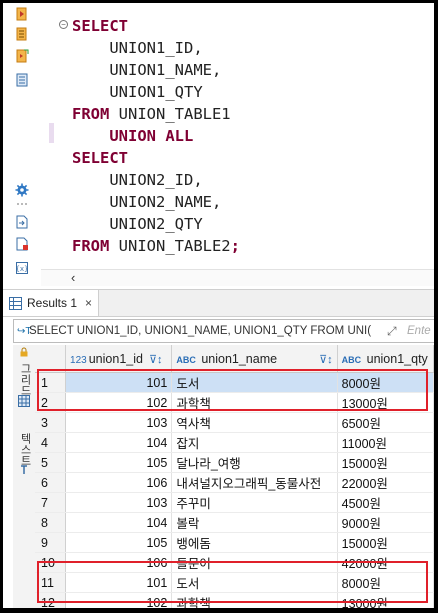  What do you see at coordinates (73, 277) in the screenshot?
I see `scroll-left-icon: ‹` at bounding box center [73, 277].